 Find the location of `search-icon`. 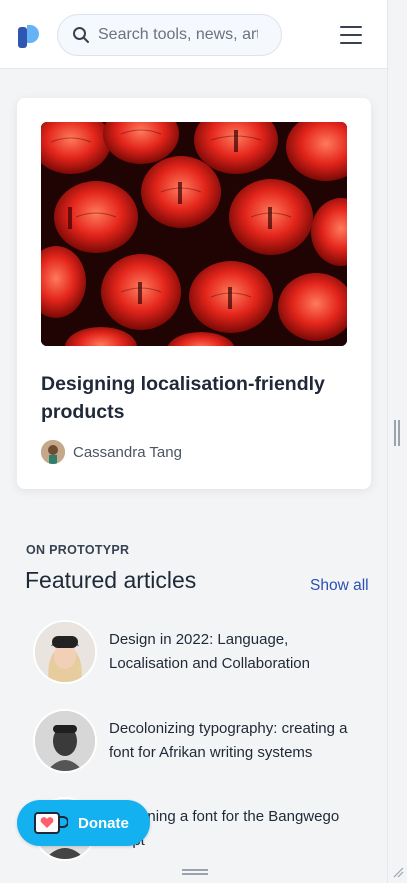

search-icon is located at coordinates (81, 35).